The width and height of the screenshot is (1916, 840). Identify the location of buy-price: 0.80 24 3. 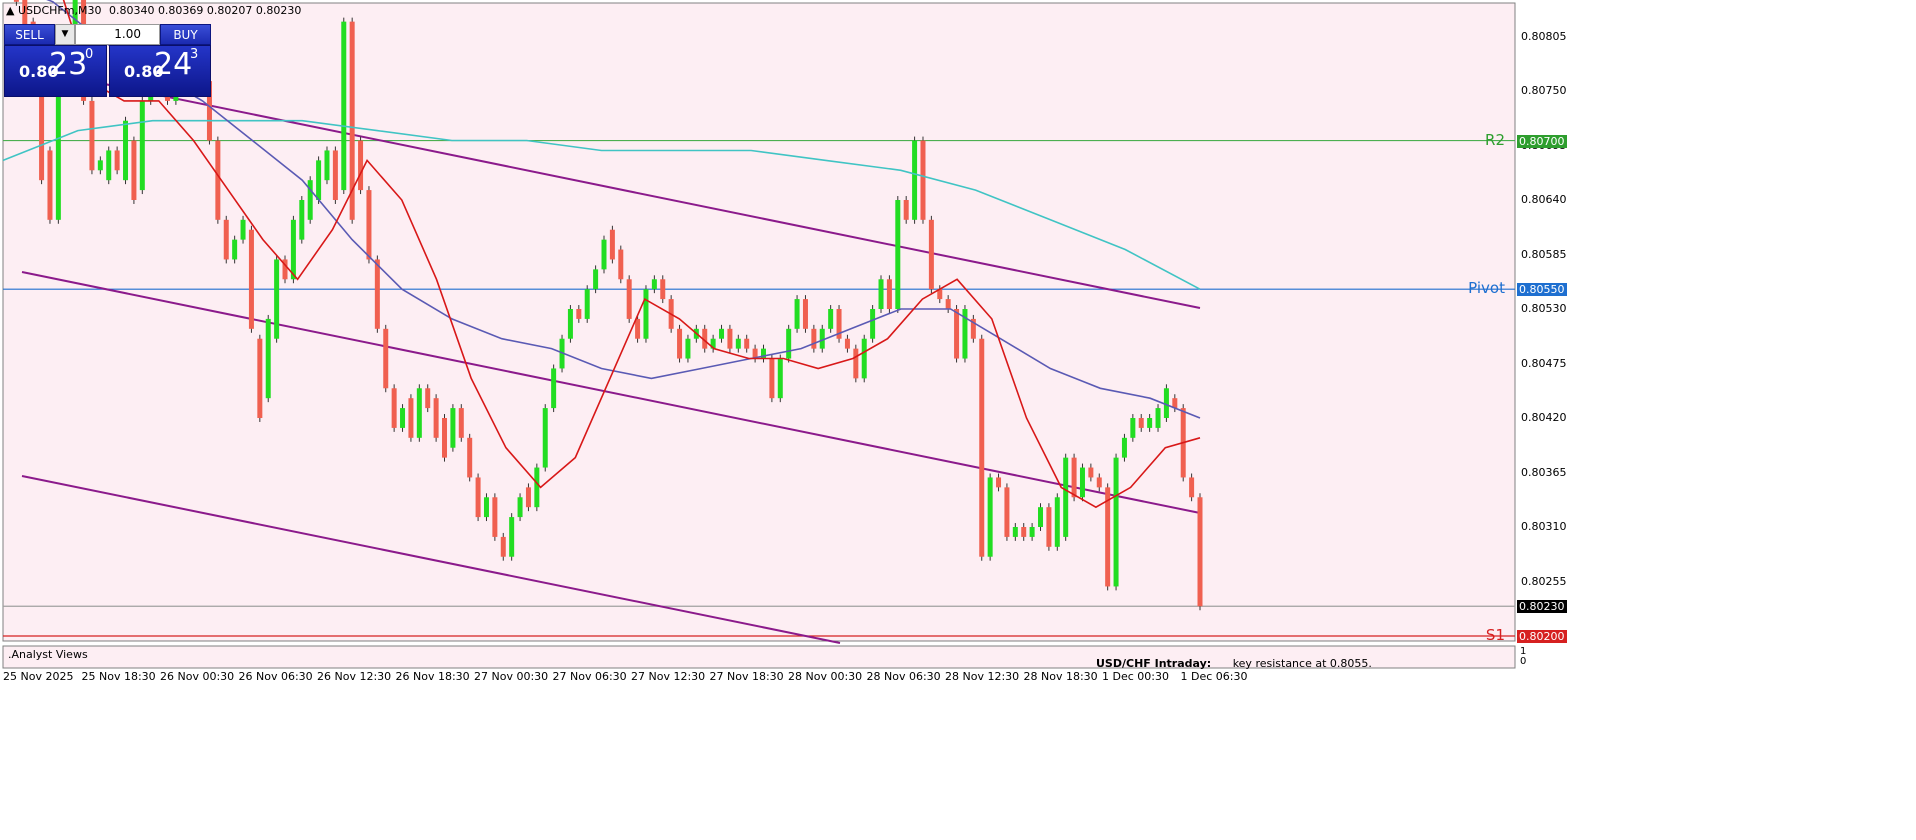
(160, 71).